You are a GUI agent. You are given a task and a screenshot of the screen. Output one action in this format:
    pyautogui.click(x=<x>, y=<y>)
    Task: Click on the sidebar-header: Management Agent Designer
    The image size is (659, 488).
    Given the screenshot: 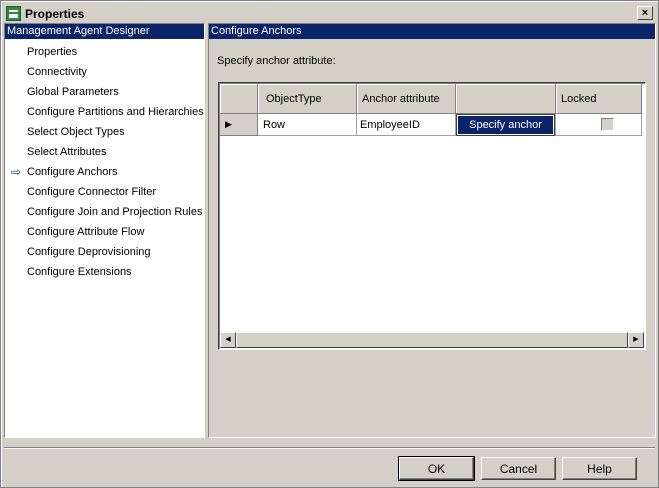 What is the action you would take?
    pyautogui.click(x=104, y=31)
    